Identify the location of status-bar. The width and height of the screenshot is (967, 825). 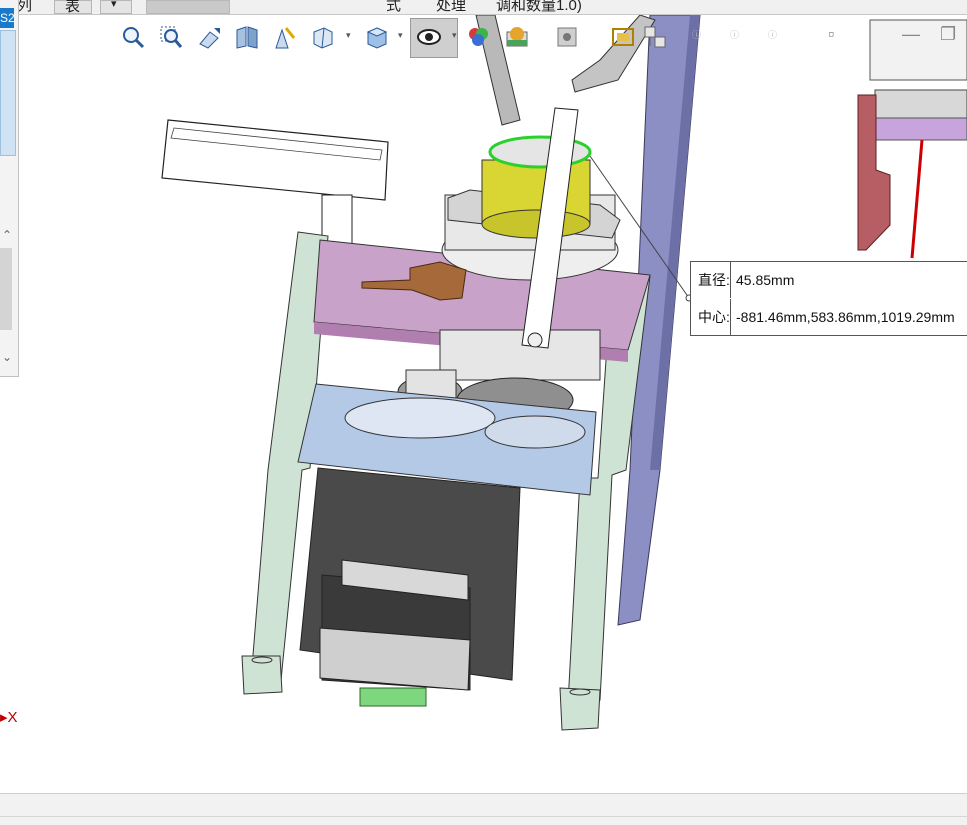
(483, 809).